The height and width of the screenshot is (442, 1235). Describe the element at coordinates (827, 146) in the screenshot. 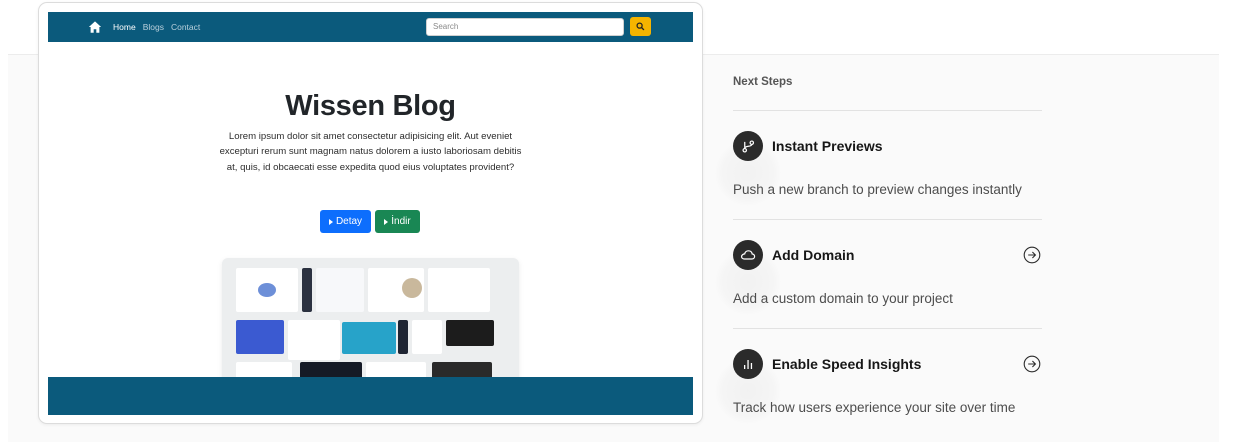

I see `step-title-instant-previews: Instant Previews` at that location.